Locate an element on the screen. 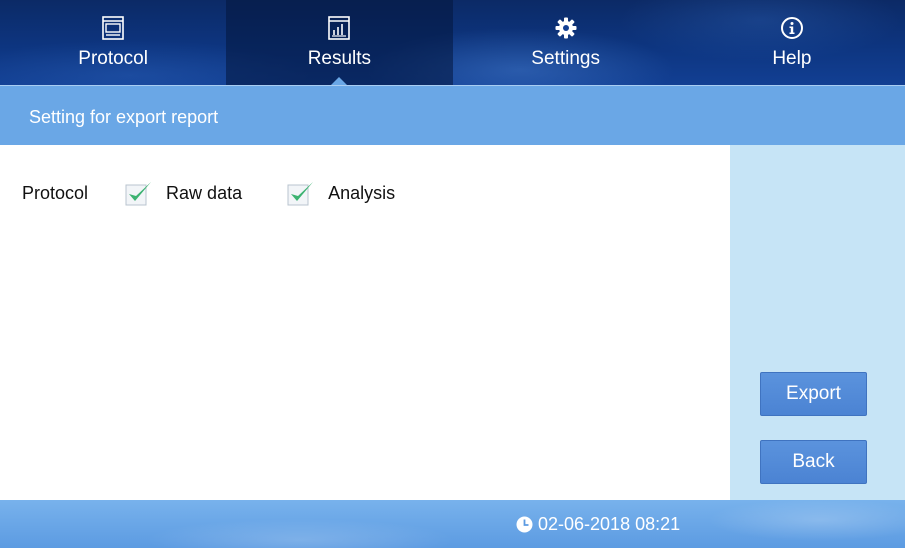  analysis-label: Analysis is located at coordinates (362, 192).